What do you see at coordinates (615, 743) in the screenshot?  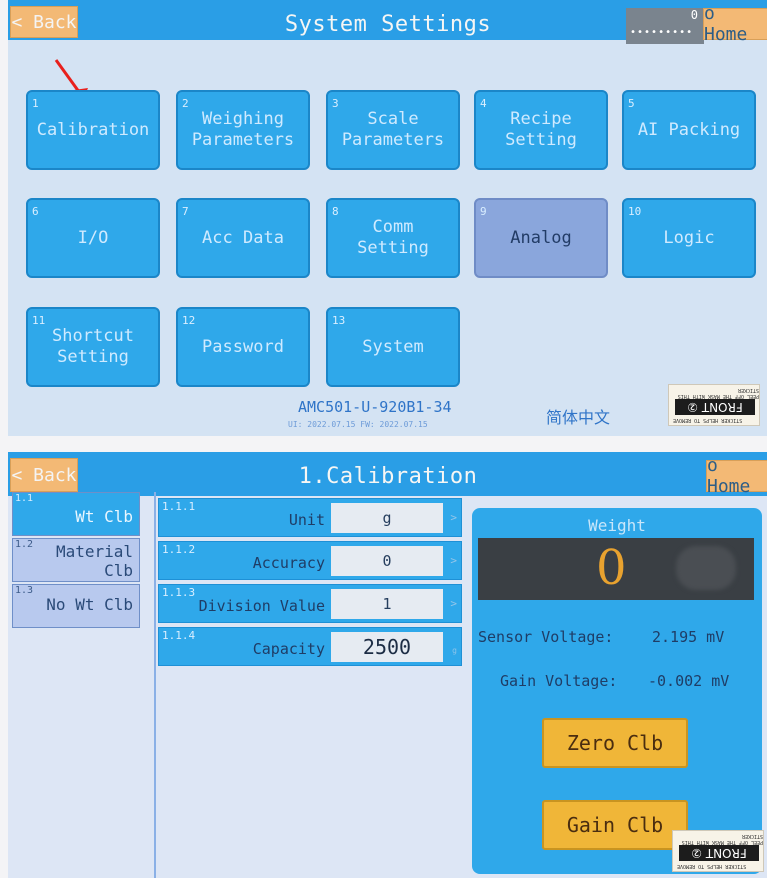 I see `zero-clb-button: Zero Clb` at bounding box center [615, 743].